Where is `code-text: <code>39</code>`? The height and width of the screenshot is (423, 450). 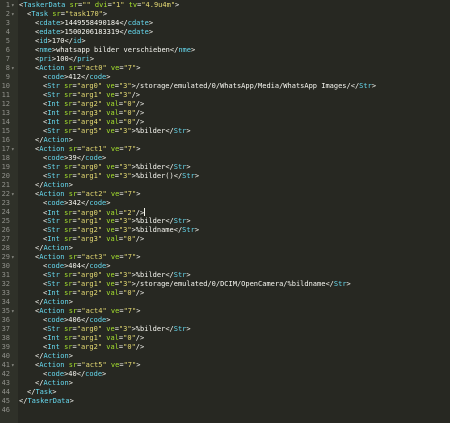 code-text: <code>39</code> is located at coordinates (74, 158).